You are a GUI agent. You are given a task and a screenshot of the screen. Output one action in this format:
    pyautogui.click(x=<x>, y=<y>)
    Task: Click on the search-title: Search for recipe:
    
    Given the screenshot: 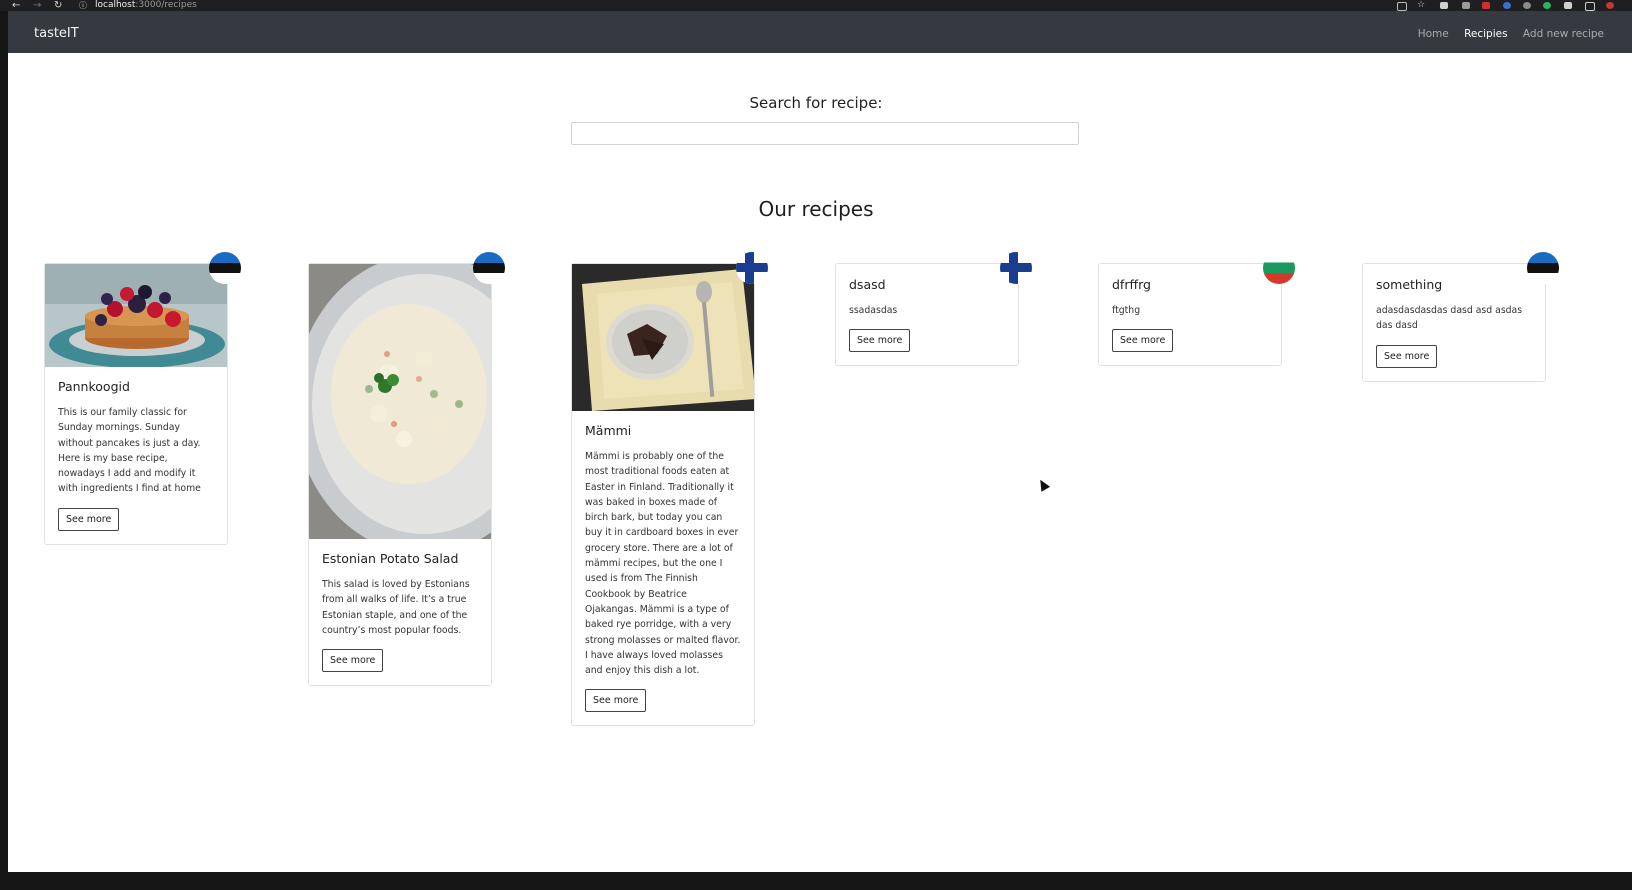 What is the action you would take?
    pyautogui.click(x=816, y=103)
    